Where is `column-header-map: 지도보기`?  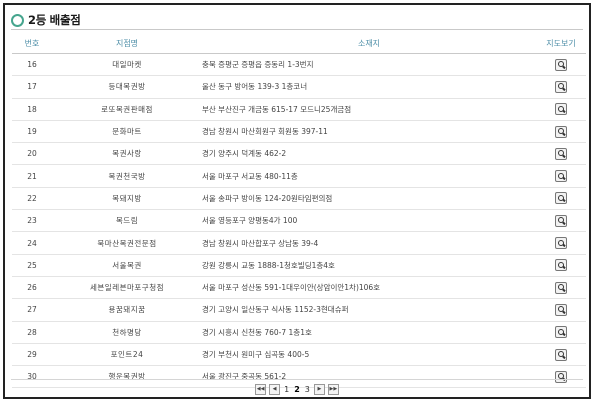
column-header-map: 지도보기 is located at coordinates (561, 43).